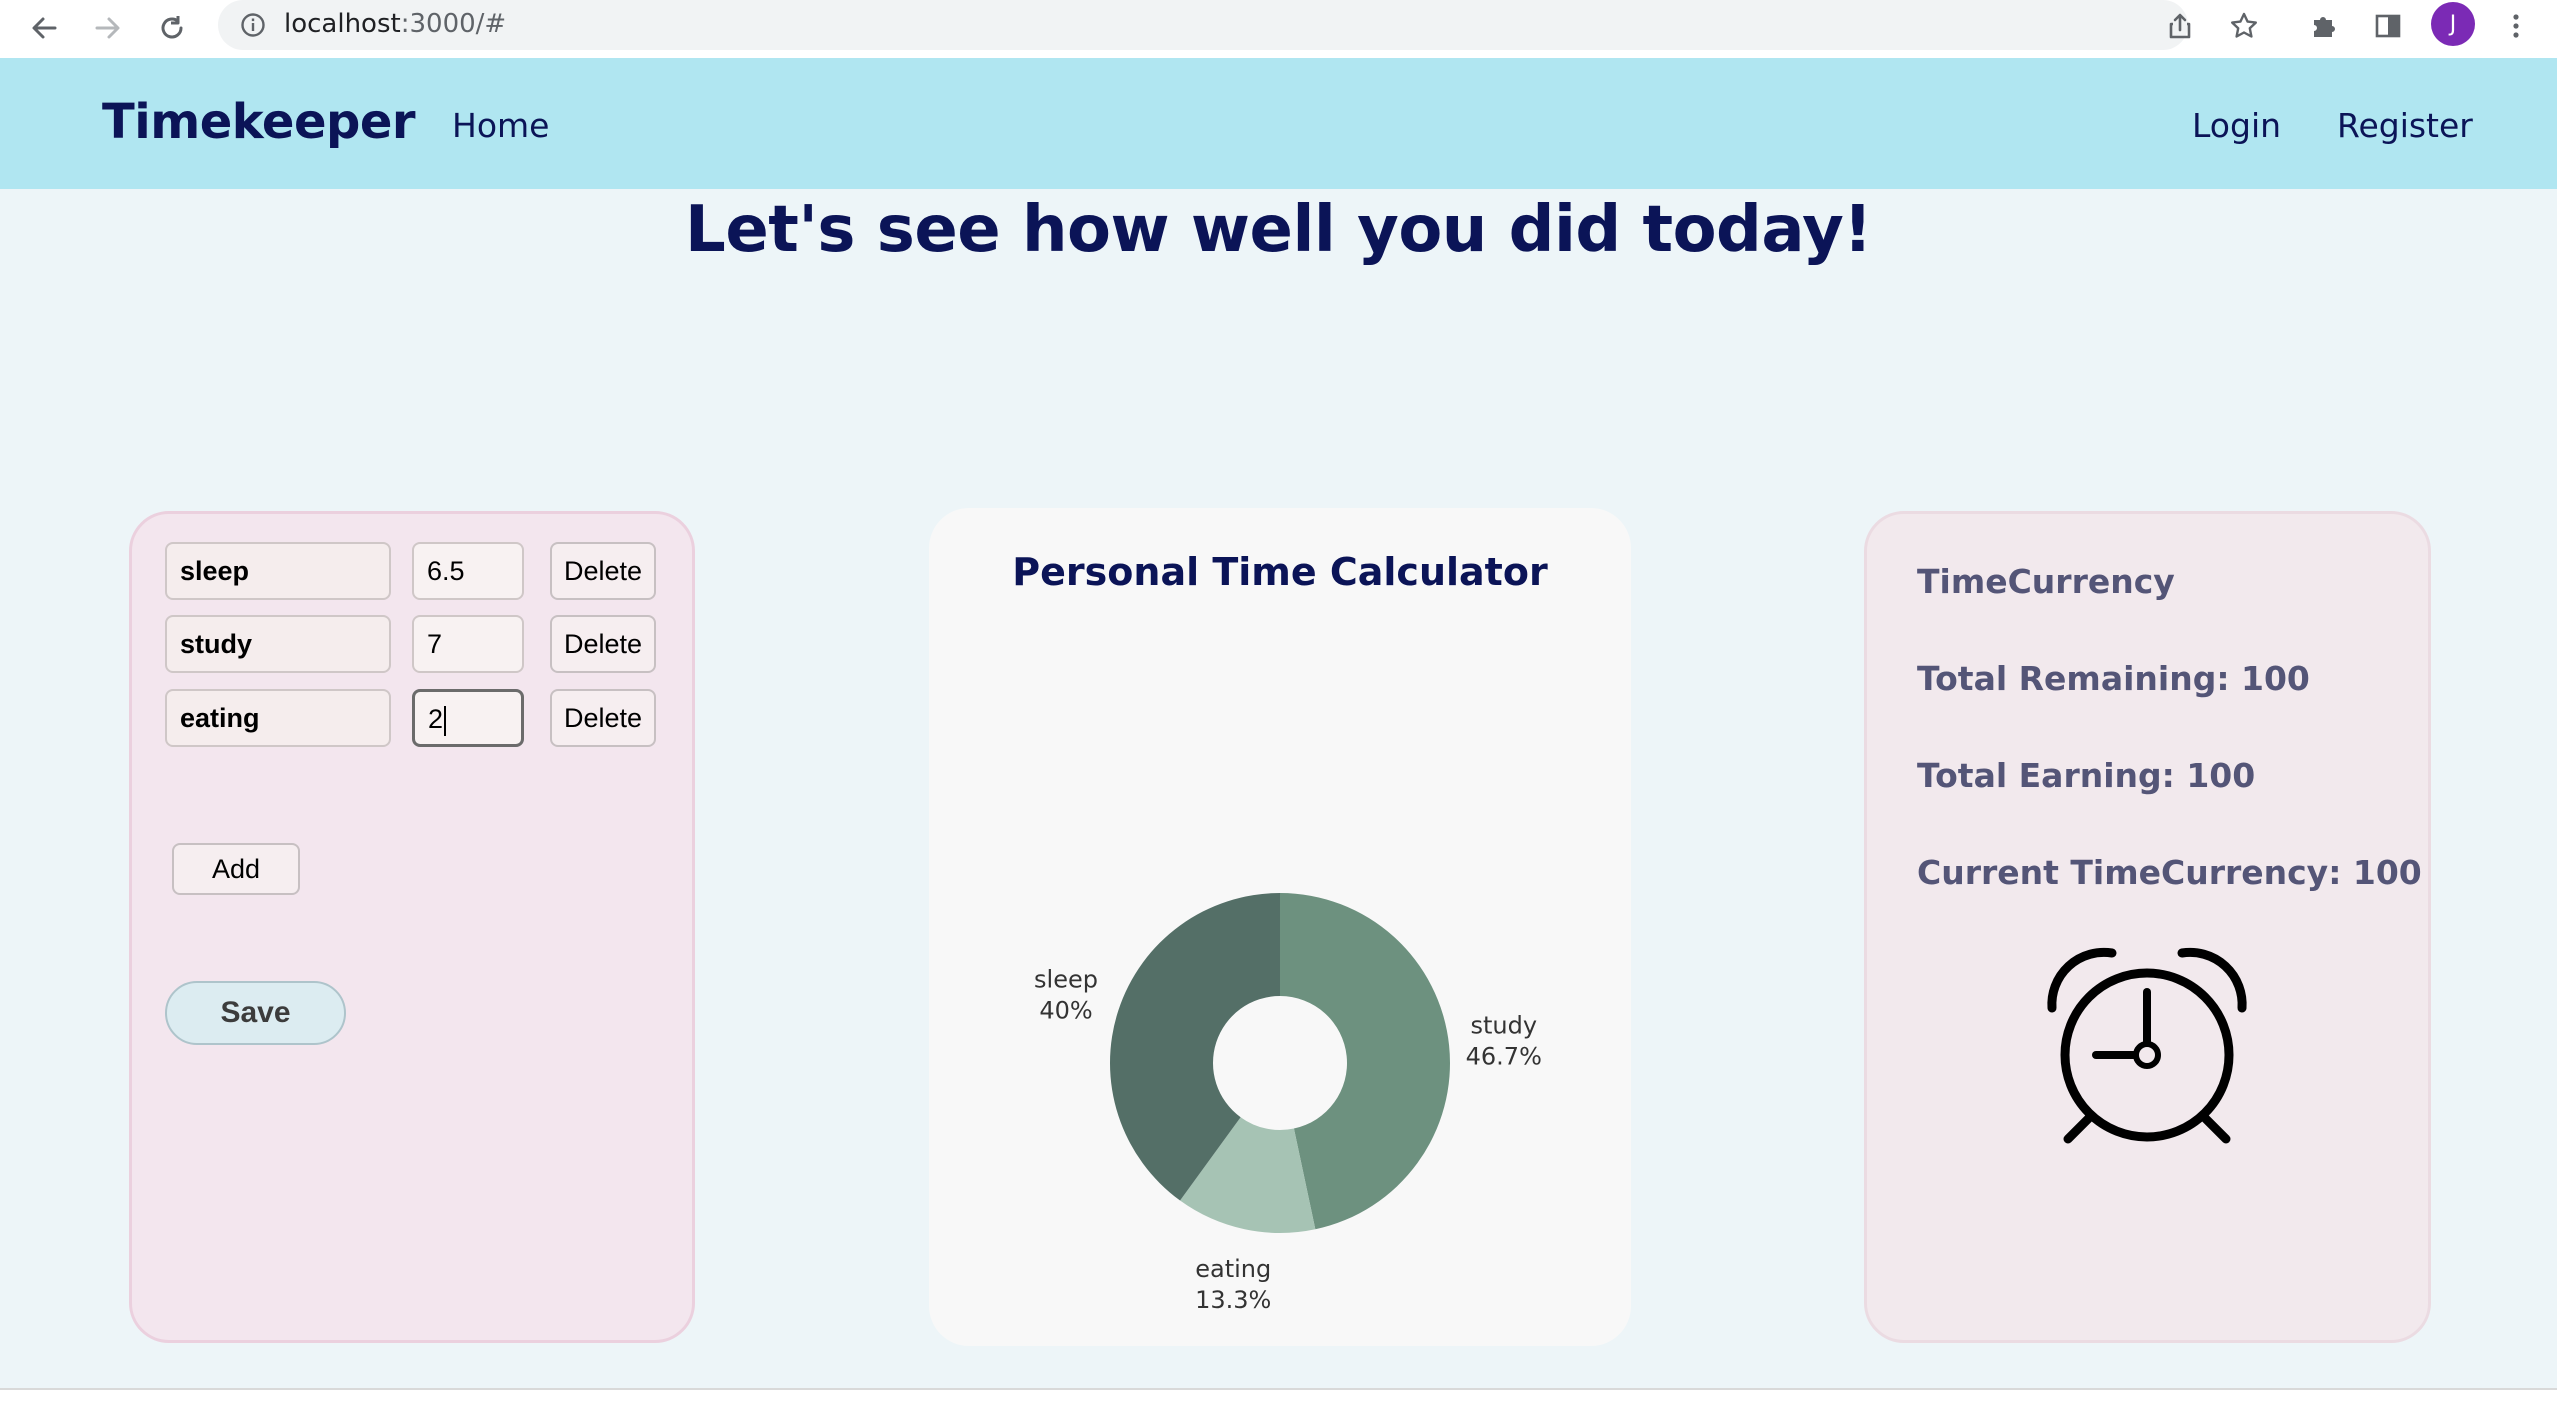 This screenshot has width=2557, height=1403. I want to click on text-caret, so click(445, 720).